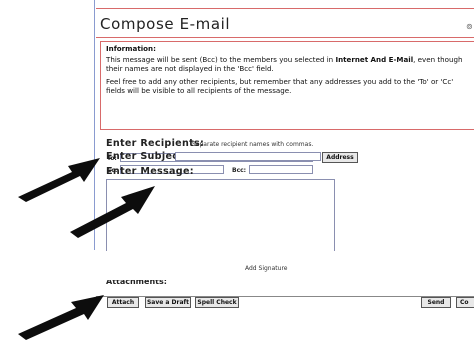  Describe the element at coordinates (436, 302) in the screenshot. I see `send-button: Send` at that location.